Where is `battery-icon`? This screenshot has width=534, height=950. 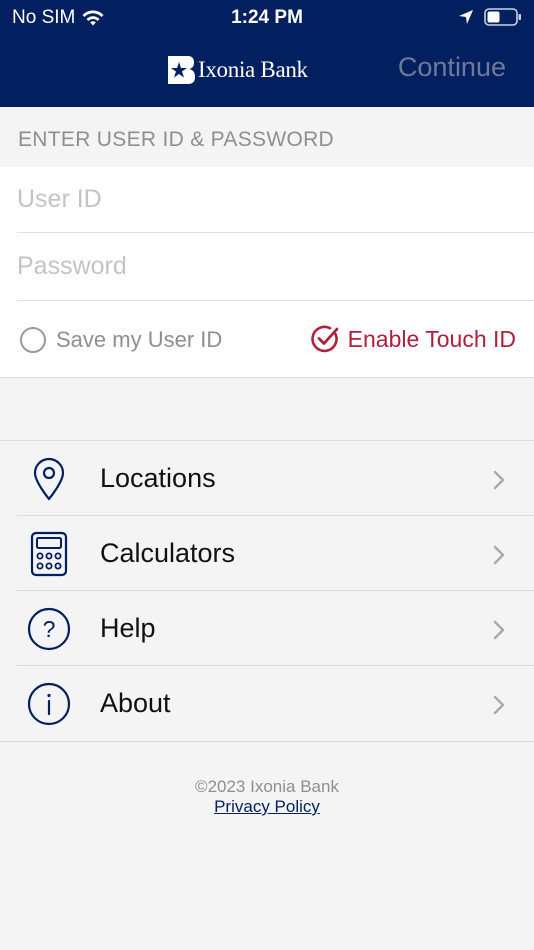 battery-icon is located at coordinates (502, 17).